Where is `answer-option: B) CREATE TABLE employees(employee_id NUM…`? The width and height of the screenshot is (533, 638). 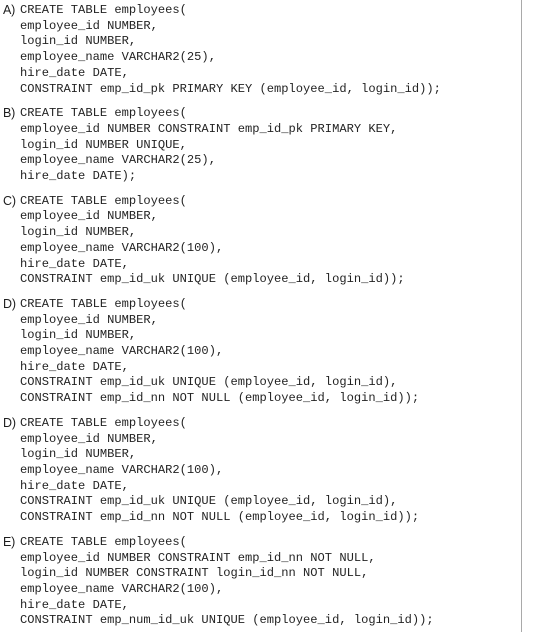
answer-option: B) CREATE TABLE employees(employee_id NUM… is located at coordinates (260, 145).